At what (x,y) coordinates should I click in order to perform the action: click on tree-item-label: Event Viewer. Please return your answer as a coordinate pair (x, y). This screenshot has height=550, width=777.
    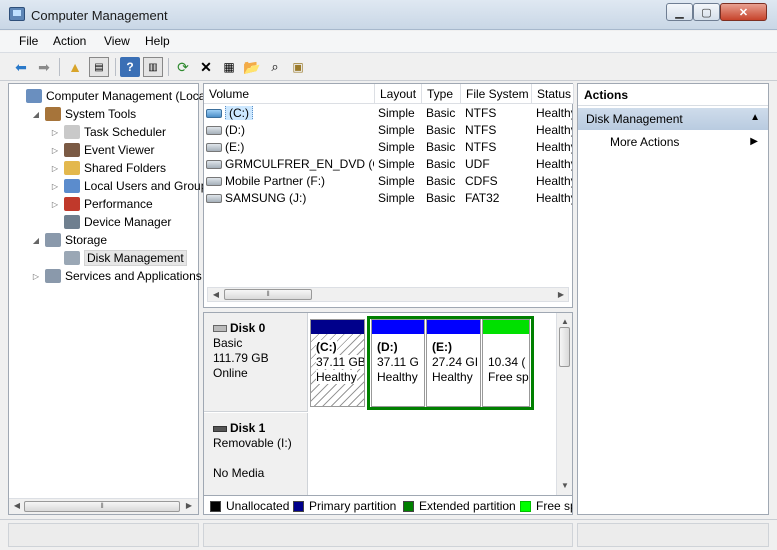
    Looking at the image, I should click on (119, 150).